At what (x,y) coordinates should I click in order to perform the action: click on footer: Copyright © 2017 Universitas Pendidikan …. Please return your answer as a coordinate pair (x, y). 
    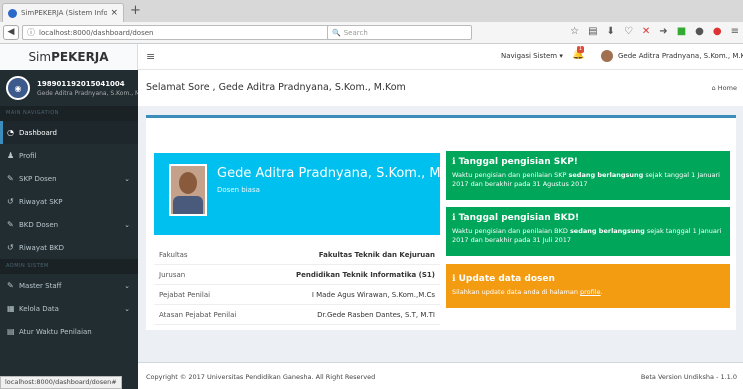
    Looking at the image, I should click on (440, 375).